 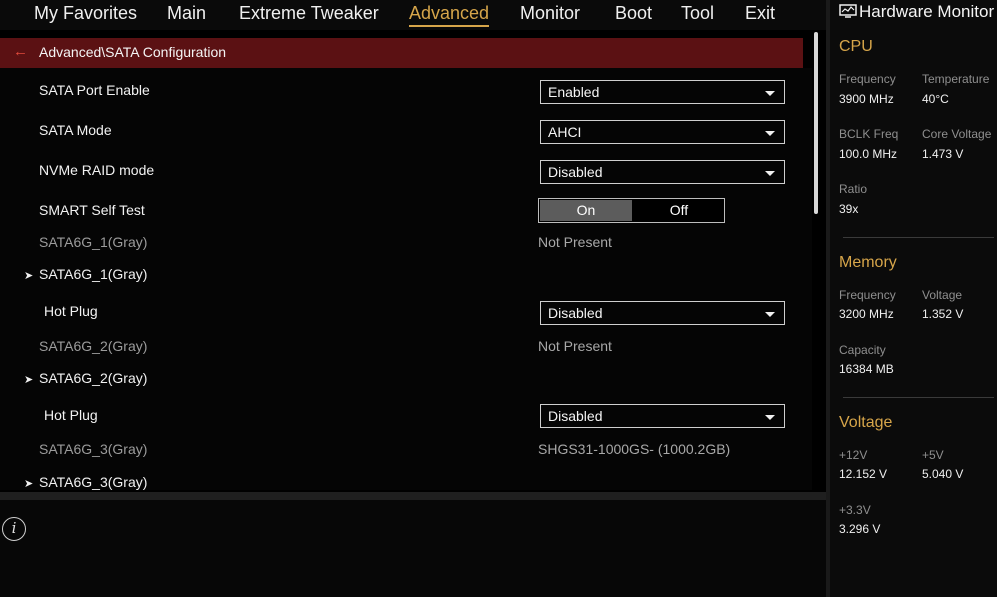 What do you see at coordinates (575, 172) in the screenshot?
I see `nvme-raid-mode-value: Disabled` at bounding box center [575, 172].